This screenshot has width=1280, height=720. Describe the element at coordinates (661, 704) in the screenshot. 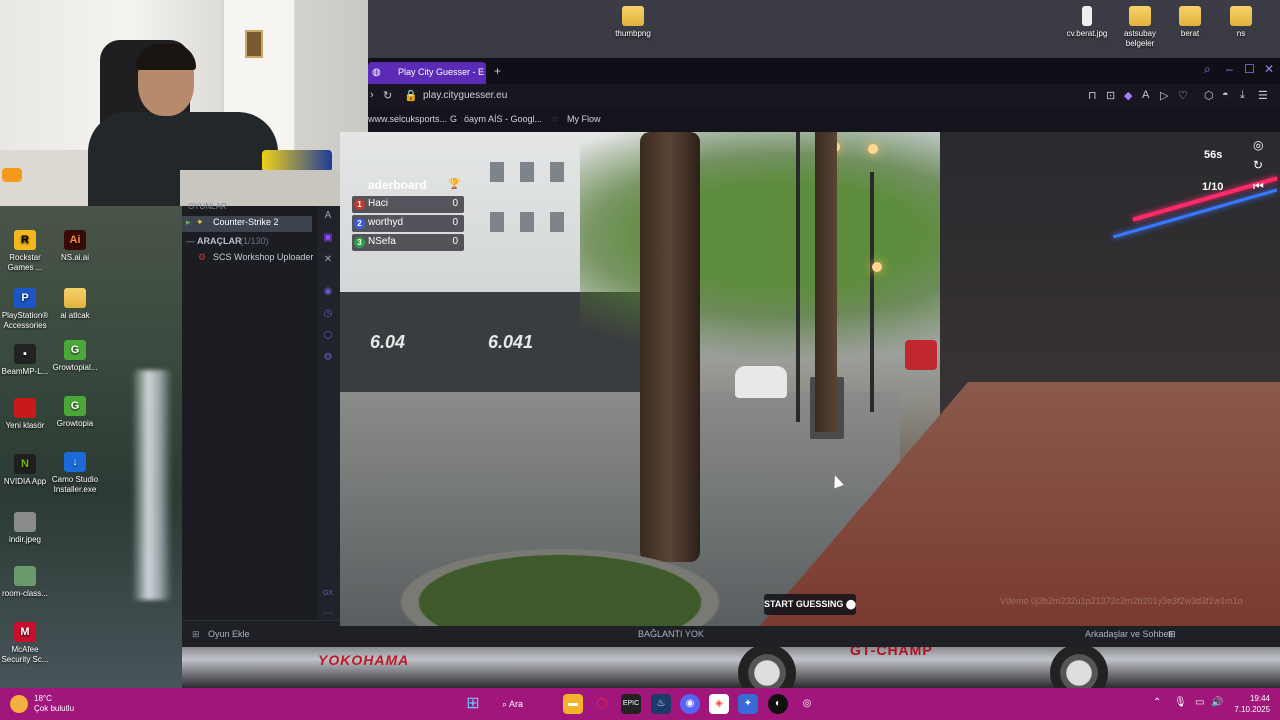

I see `steam-icon: ♨` at that location.